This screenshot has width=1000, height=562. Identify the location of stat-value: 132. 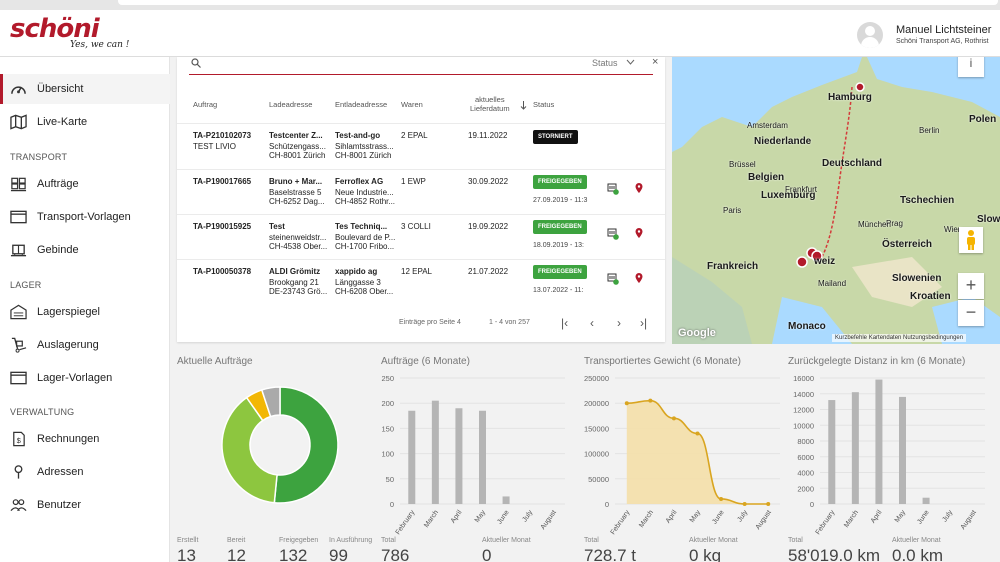
(293, 554).